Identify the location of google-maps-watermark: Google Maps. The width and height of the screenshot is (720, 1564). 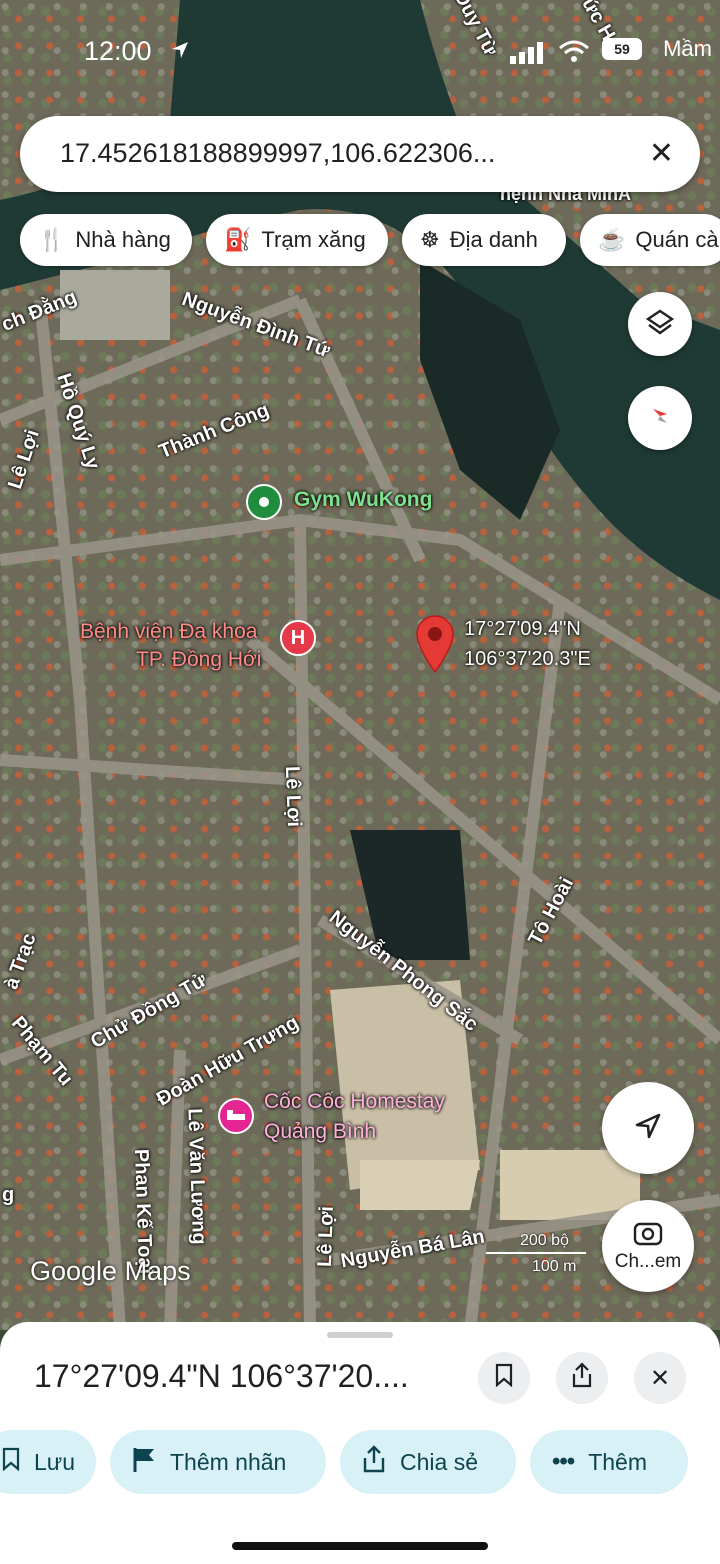
(110, 1271).